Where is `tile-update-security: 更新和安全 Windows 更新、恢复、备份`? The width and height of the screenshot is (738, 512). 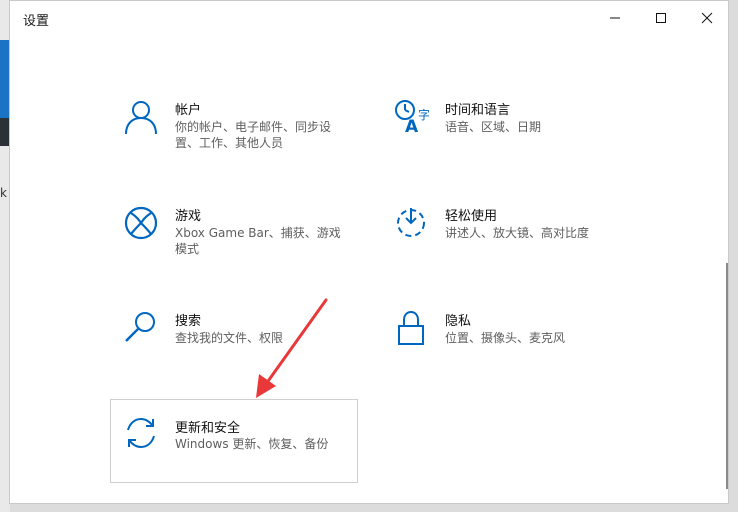
tile-update-security: 更新和安全 Windows 更新、恢复、备份 is located at coordinates (234, 441).